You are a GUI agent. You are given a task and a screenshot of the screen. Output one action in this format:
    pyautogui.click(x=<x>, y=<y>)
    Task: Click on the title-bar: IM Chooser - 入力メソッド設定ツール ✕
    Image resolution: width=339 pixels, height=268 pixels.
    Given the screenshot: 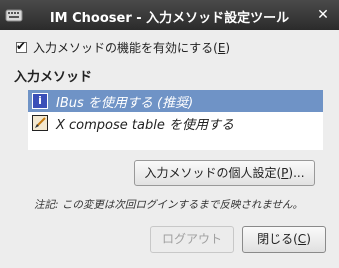 What is the action you would take?
    pyautogui.click(x=169, y=15)
    